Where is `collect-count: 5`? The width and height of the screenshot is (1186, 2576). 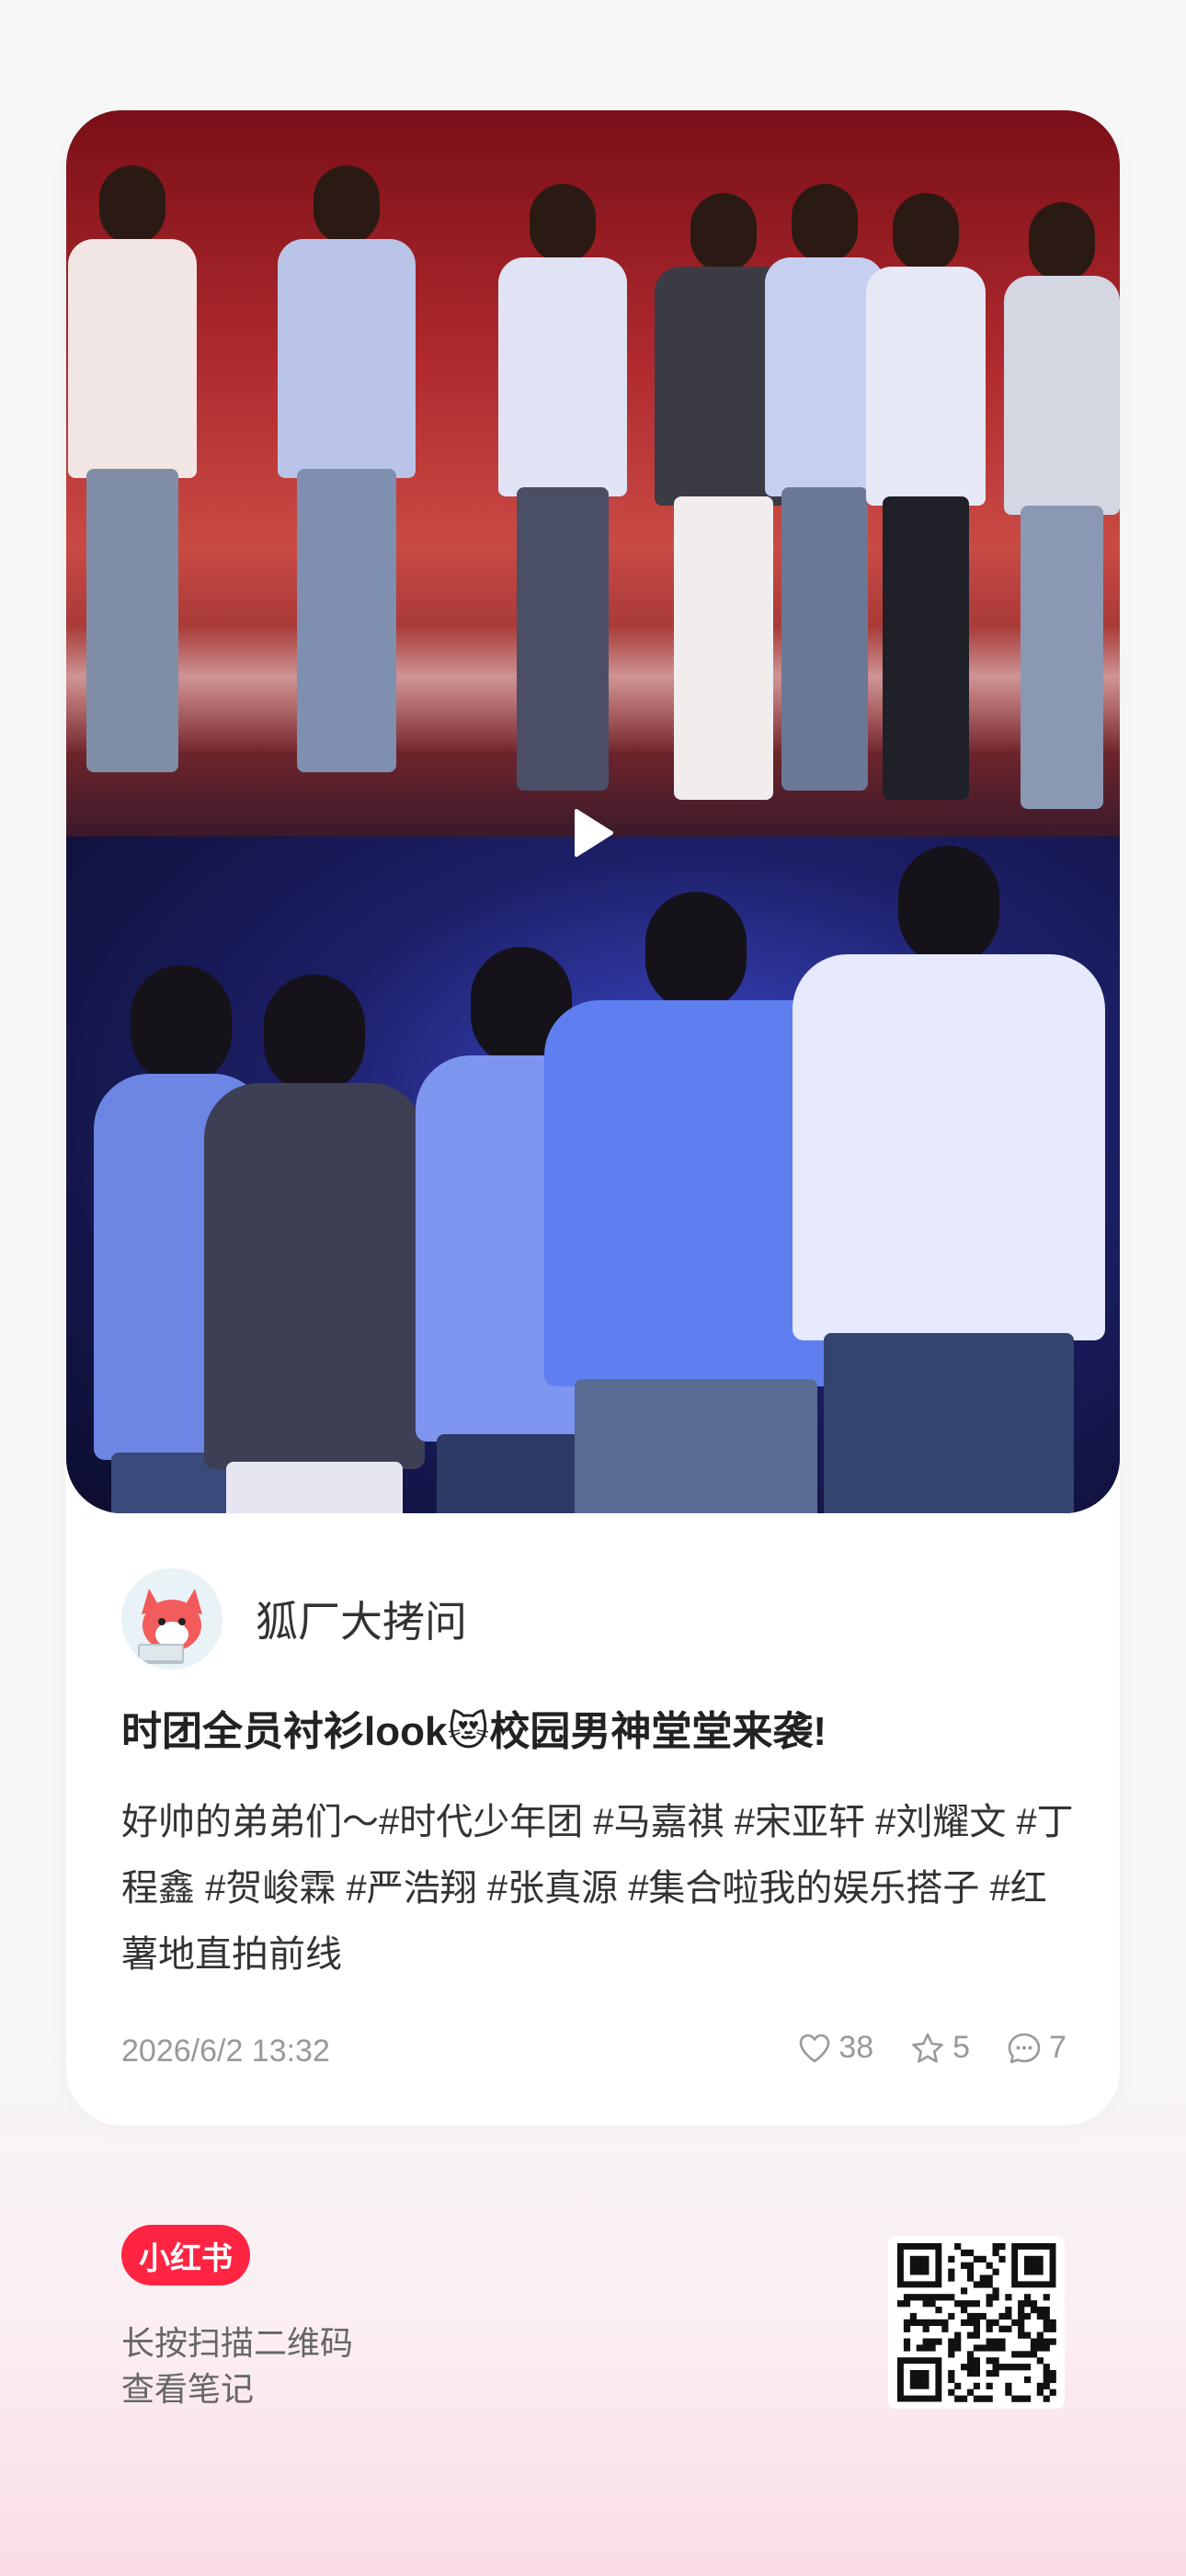
collect-count: 5 is located at coordinates (961, 2047).